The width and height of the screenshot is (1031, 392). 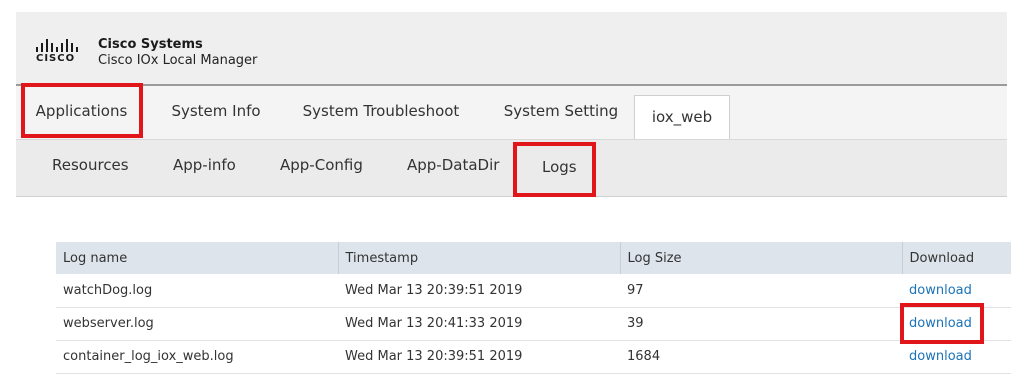 I want to click on log-size-cell: 1684, so click(x=761, y=357).